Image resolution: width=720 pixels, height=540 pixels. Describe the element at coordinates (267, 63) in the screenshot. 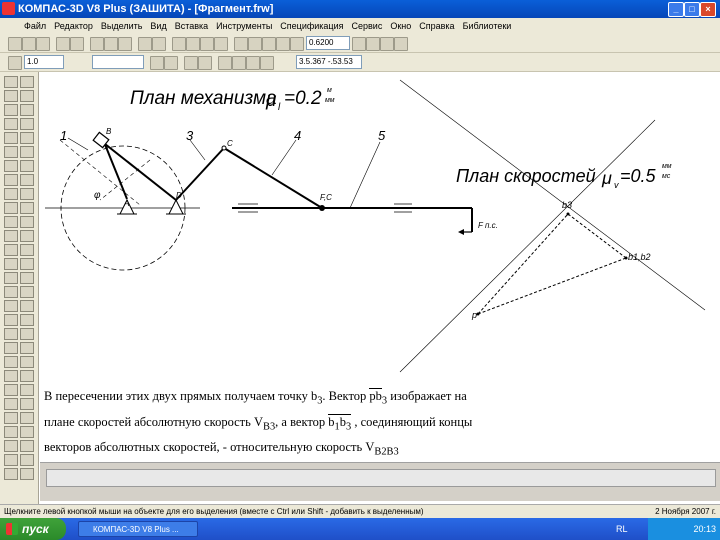

I see `cursor-icon` at that location.